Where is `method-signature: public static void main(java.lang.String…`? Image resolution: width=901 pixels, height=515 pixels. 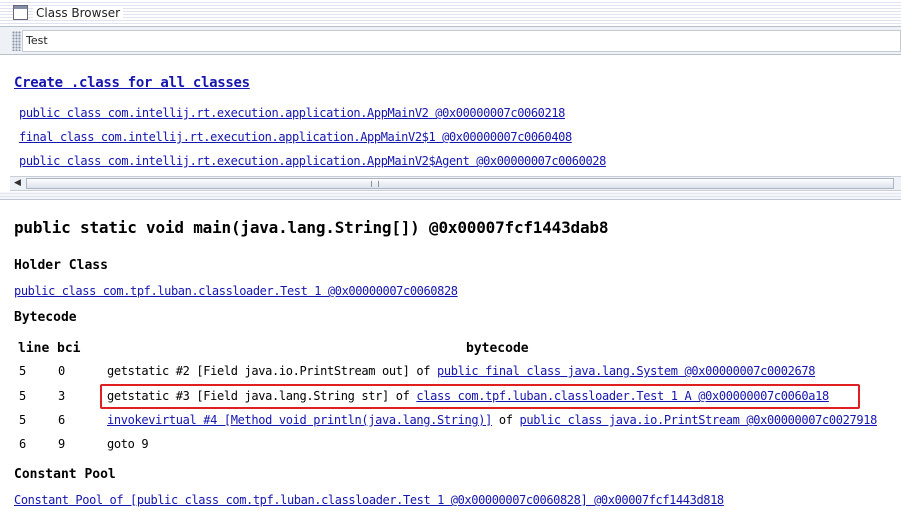
method-signature: public static void main(java.lang.String… is located at coordinates (311, 227).